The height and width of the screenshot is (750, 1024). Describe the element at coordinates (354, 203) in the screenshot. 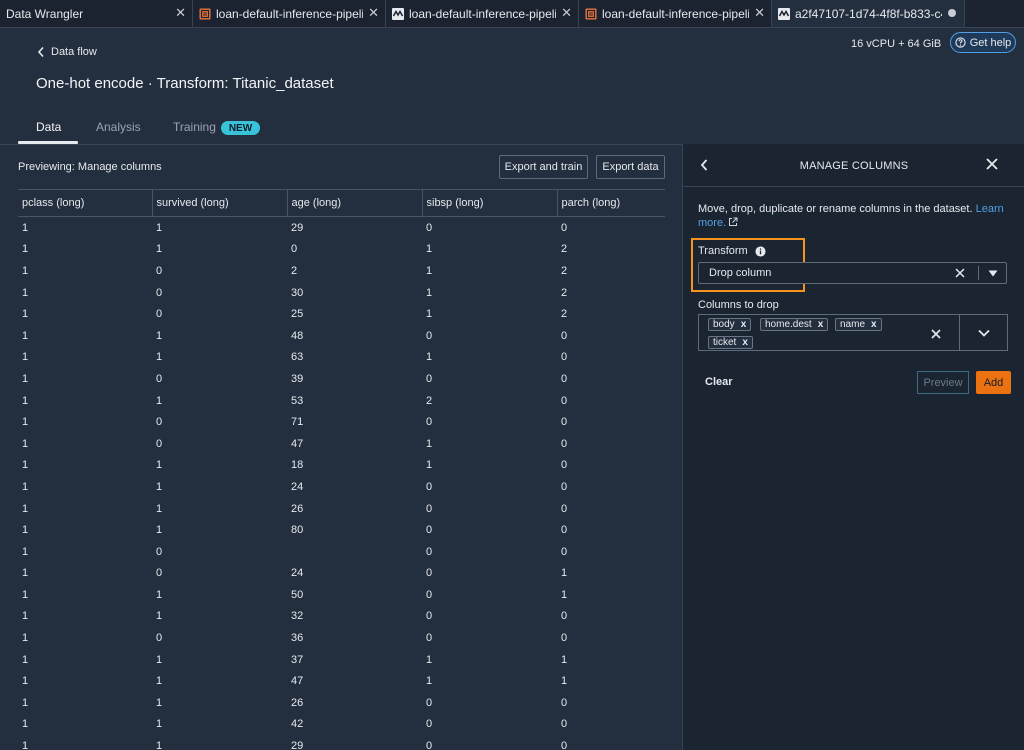

I see `column-header-age: age (long)` at that location.